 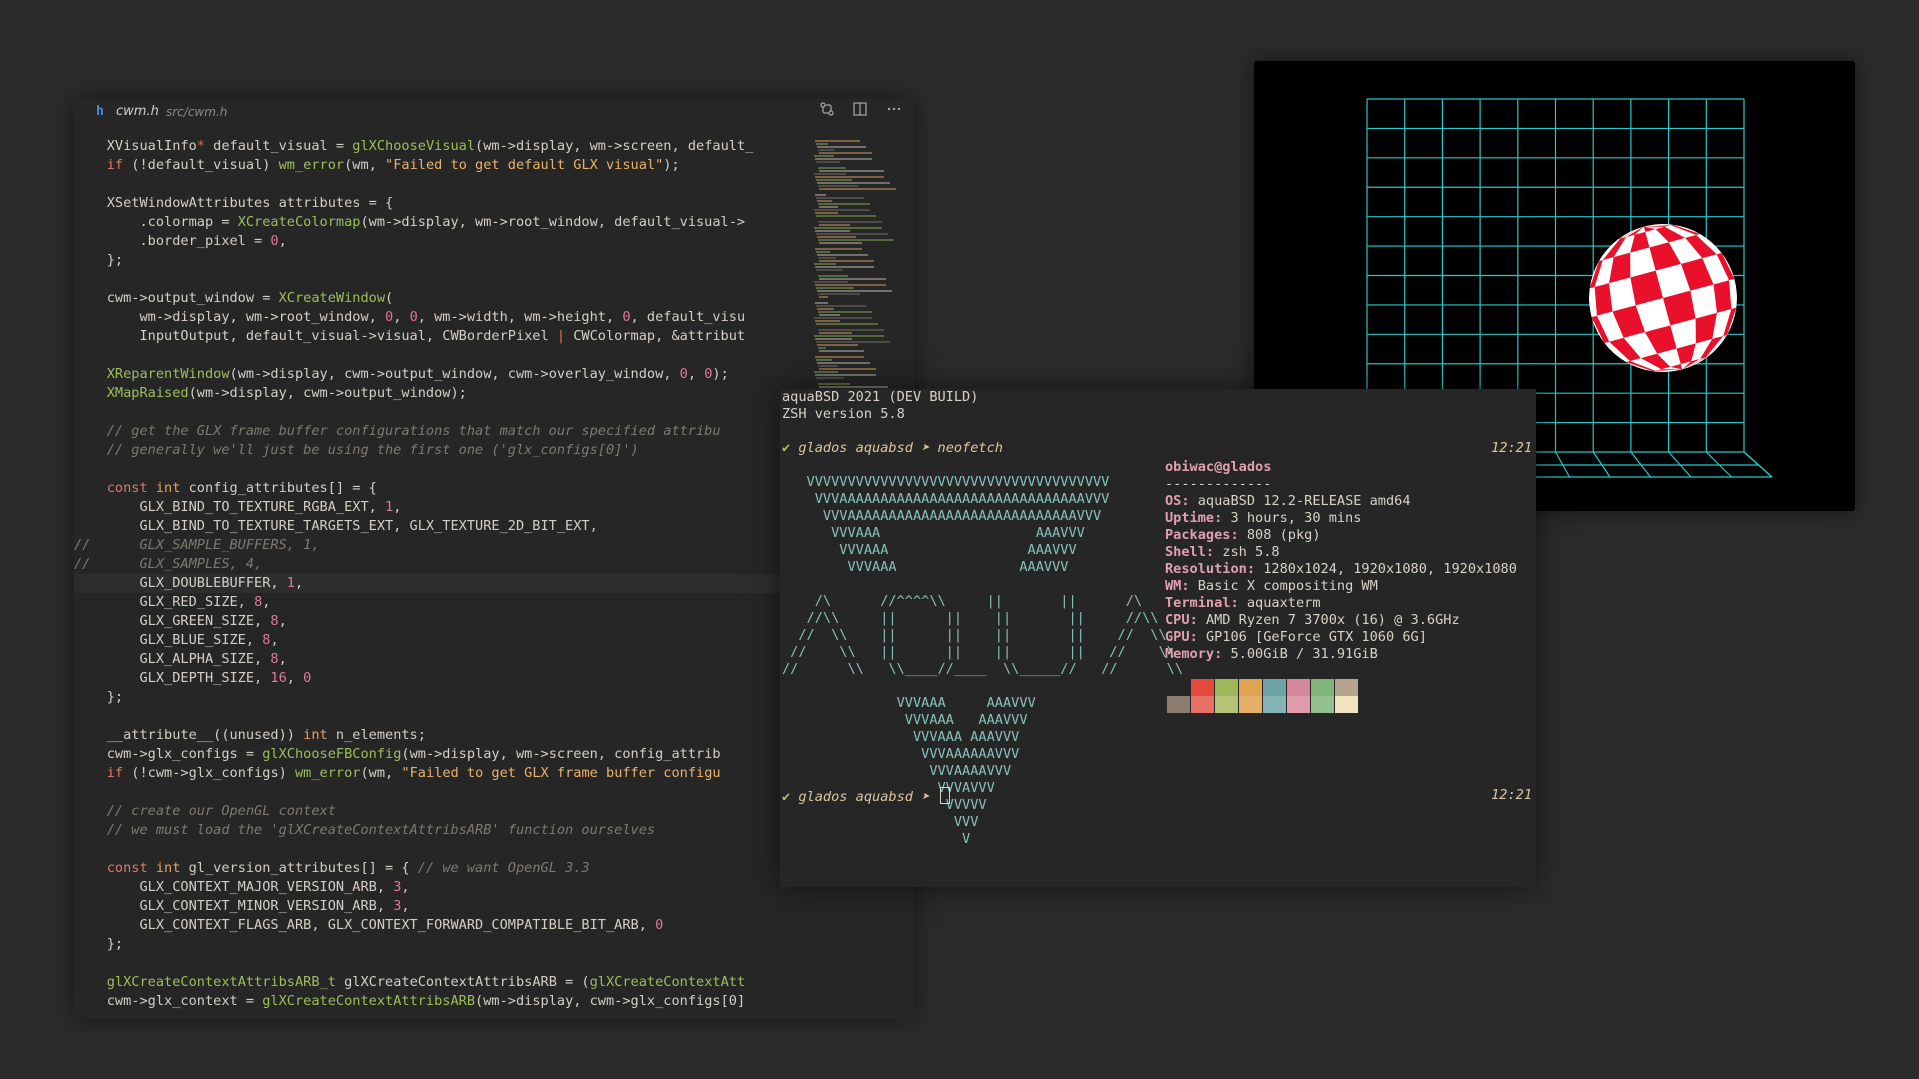 I want to click on info-key: WM, so click(x=1173, y=586).